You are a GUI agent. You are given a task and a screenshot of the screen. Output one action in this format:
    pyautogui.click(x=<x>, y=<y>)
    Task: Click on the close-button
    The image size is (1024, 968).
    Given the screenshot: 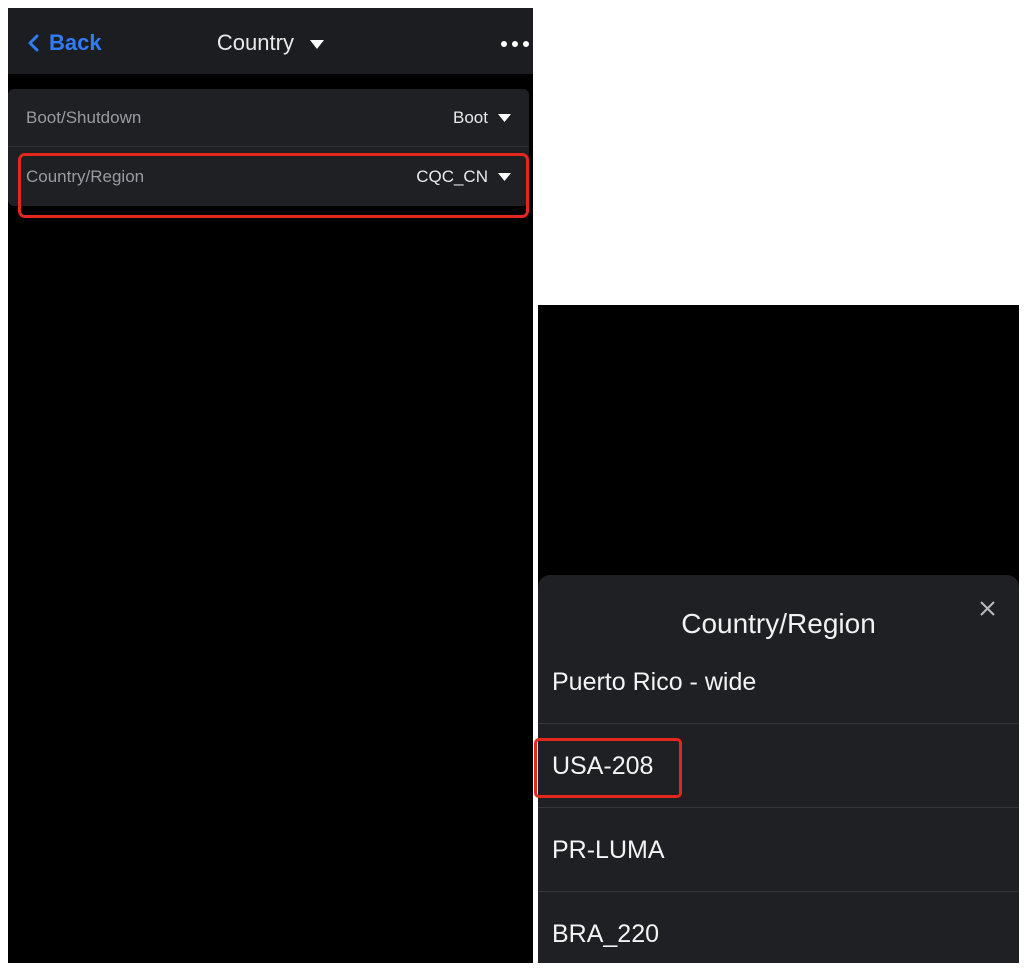 What is the action you would take?
    pyautogui.click(x=987, y=611)
    